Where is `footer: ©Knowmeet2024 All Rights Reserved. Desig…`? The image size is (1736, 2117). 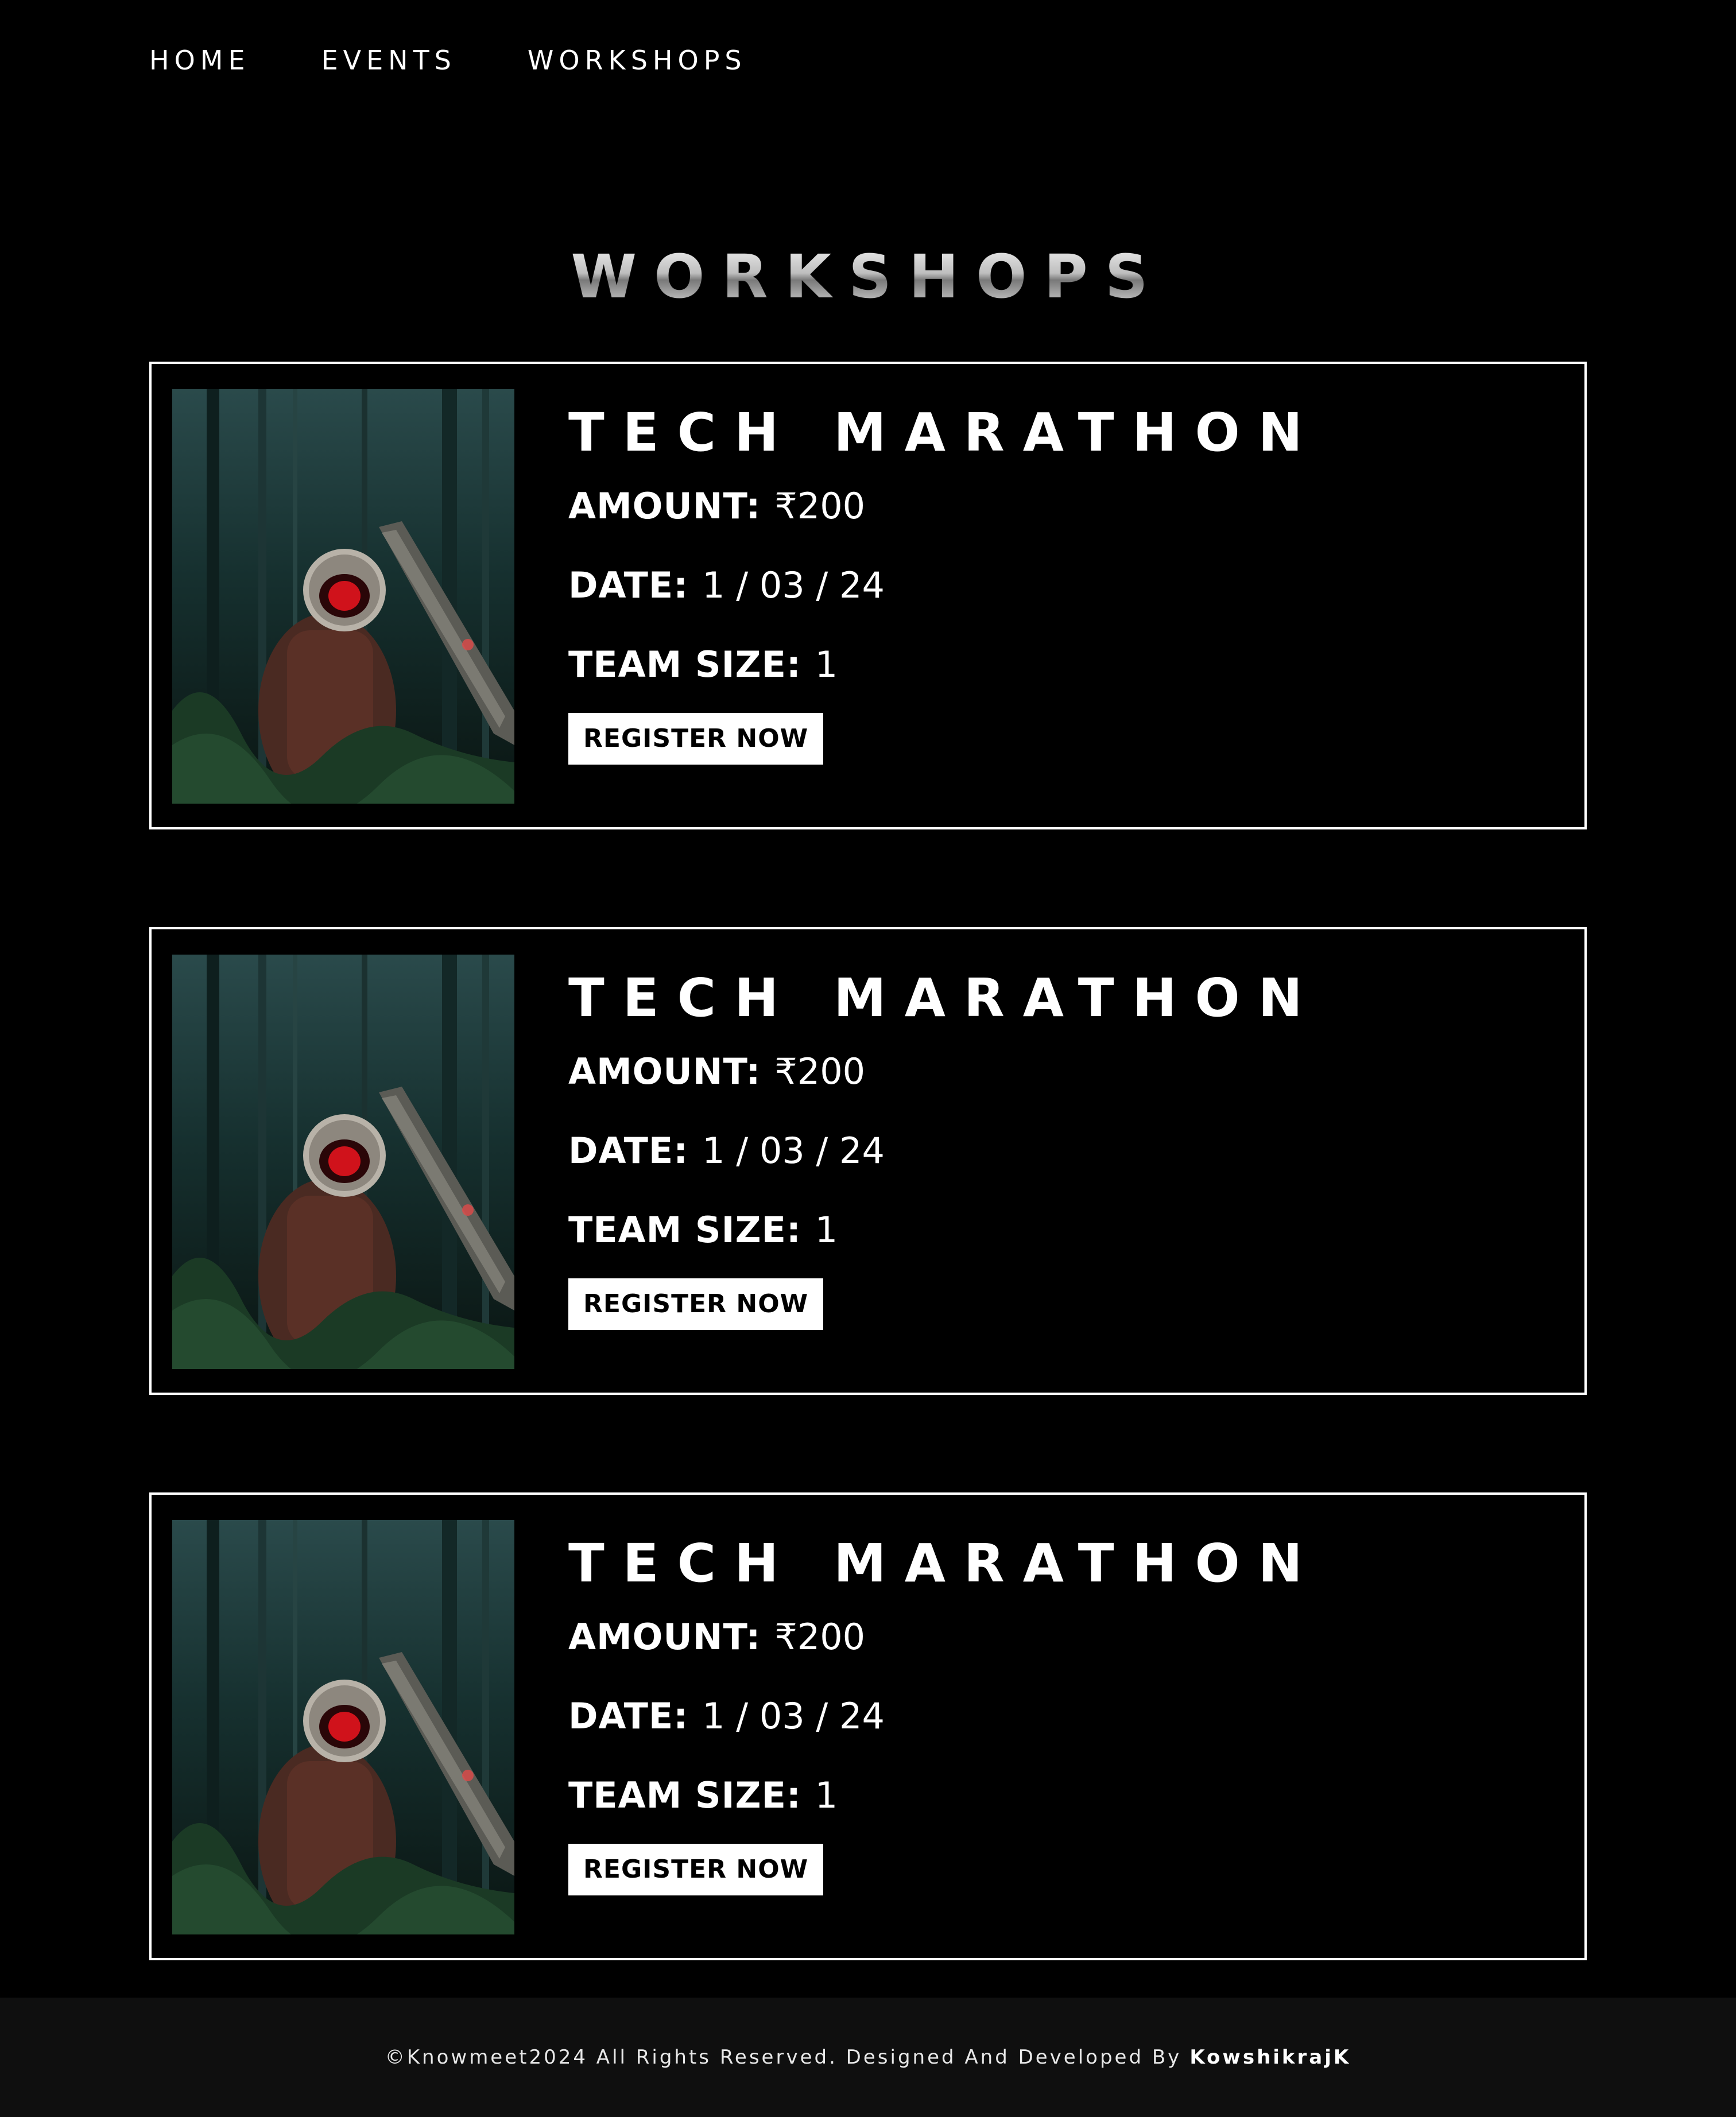
footer: ©Knowmeet2024 All Rights Reserved. Desig… is located at coordinates (868, 2057).